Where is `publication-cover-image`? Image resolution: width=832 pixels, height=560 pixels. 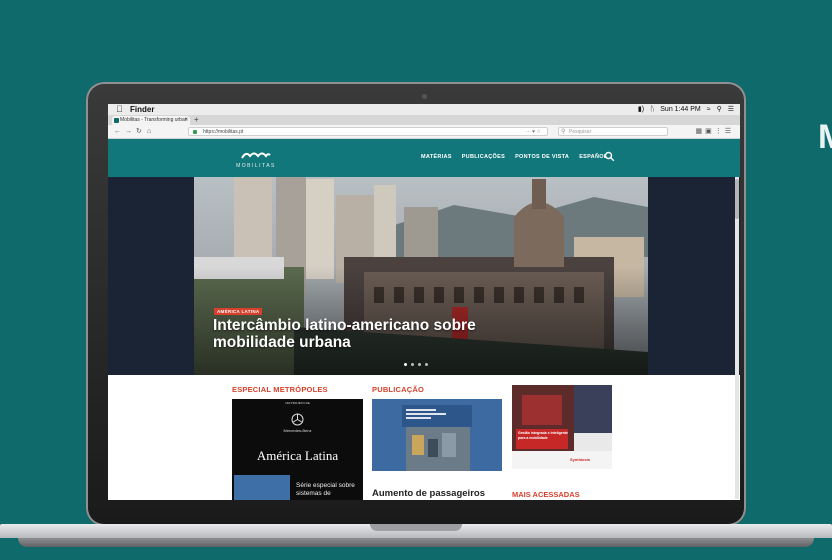
publication-cover-image is located at coordinates (437, 438).